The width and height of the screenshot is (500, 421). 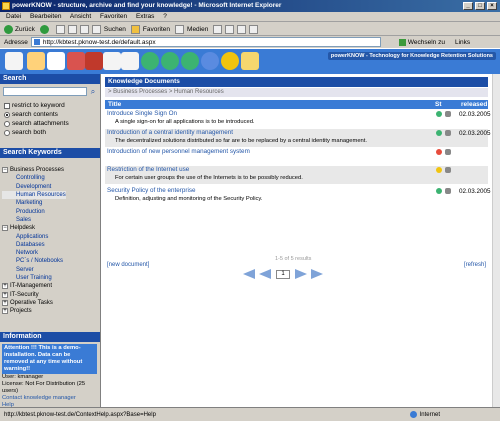 What do you see at coordinates (170, 61) in the screenshot?
I see `green-down-icon` at bounding box center [170, 61].